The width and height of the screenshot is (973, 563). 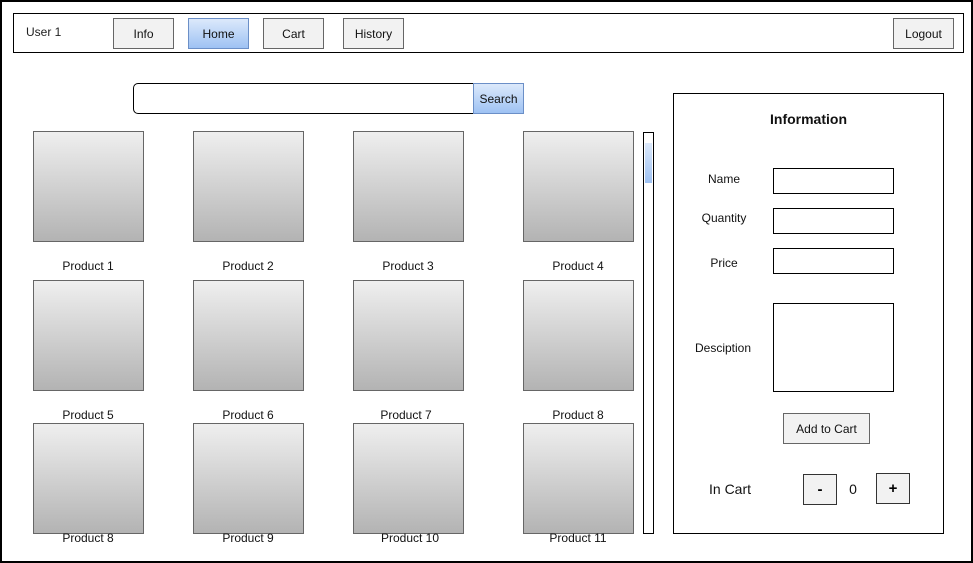 What do you see at coordinates (248, 415) in the screenshot?
I see `product-label: Product 6` at bounding box center [248, 415].